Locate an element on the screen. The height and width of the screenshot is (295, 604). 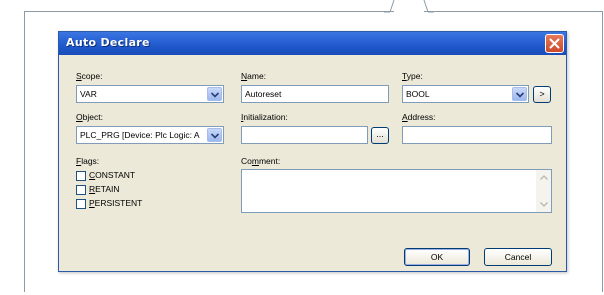
comment-label: Comment: is located at coordinates (261, 161).